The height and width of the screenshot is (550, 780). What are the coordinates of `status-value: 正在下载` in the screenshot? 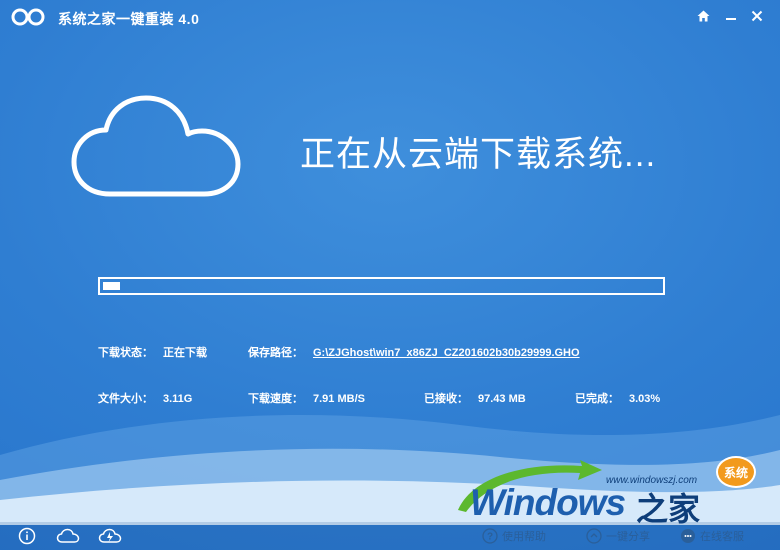 It's located at (185, 353).